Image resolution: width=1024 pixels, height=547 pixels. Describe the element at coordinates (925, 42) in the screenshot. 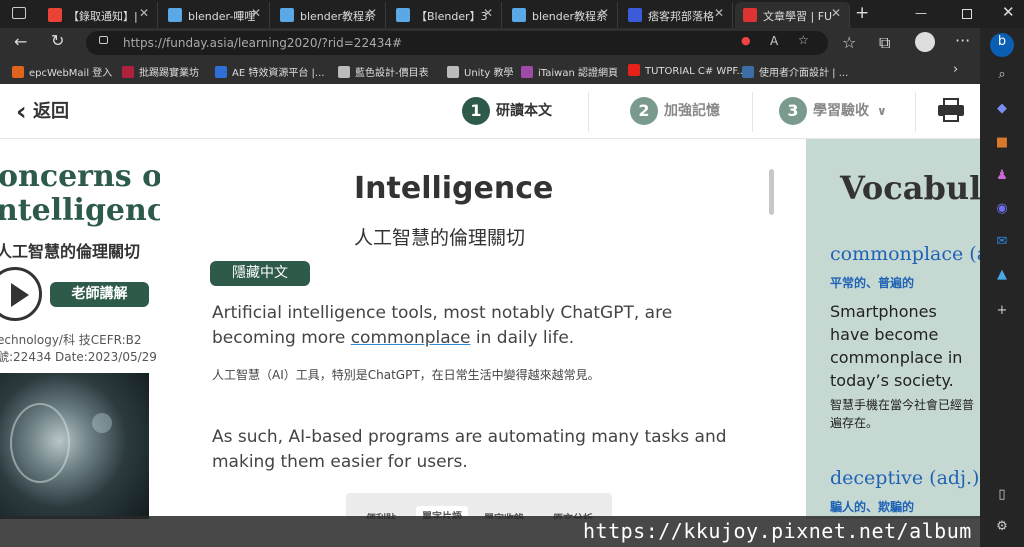

I see `profile-avatar` at that location.